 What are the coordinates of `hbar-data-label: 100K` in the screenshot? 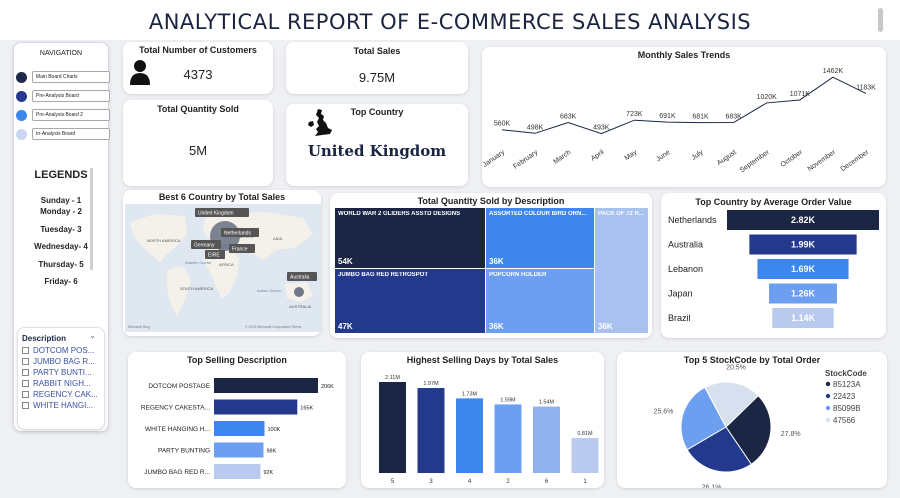 It's located at (273, 430).